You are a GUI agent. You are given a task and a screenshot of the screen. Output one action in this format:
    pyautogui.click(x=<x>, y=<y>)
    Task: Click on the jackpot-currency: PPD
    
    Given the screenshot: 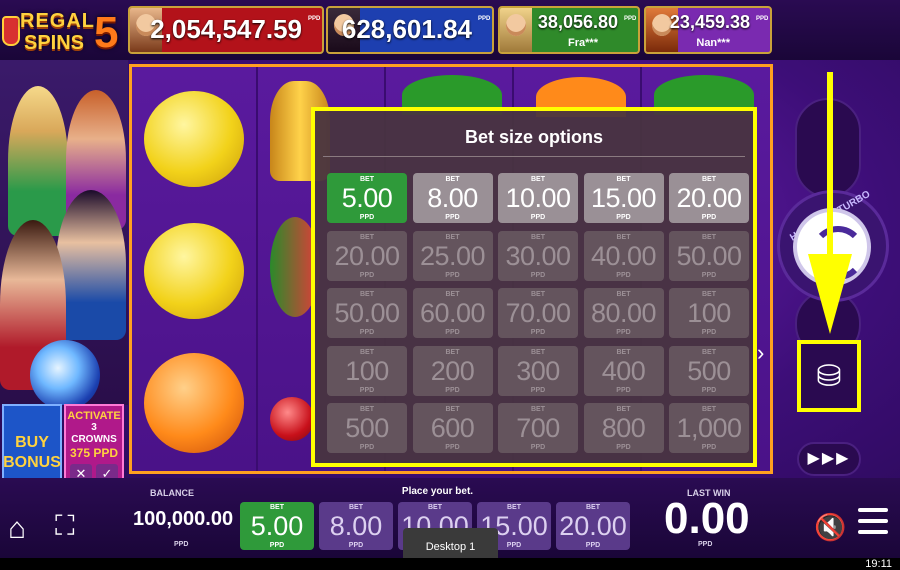 What is the action you would take?
    pyautogui.click(x=630, y=19)
    